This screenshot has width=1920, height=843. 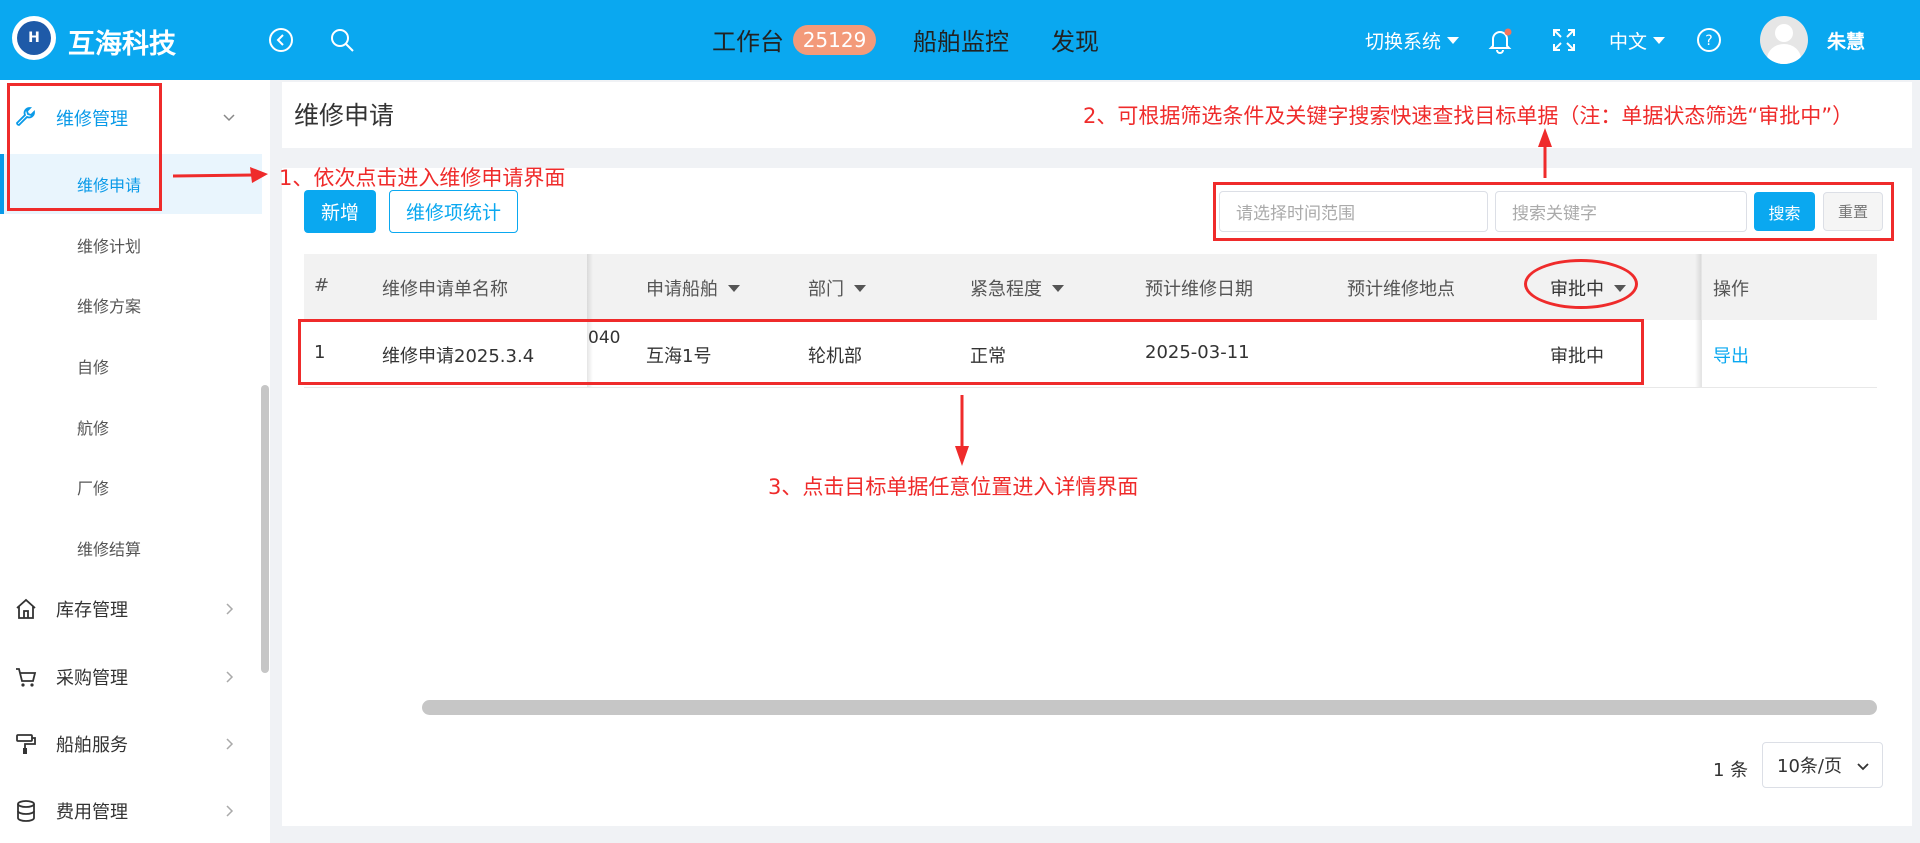 What do you see at coordinates (84, 147) in the screenshot?
I see `annotation-box-menu` at bounding box center [84, 147].